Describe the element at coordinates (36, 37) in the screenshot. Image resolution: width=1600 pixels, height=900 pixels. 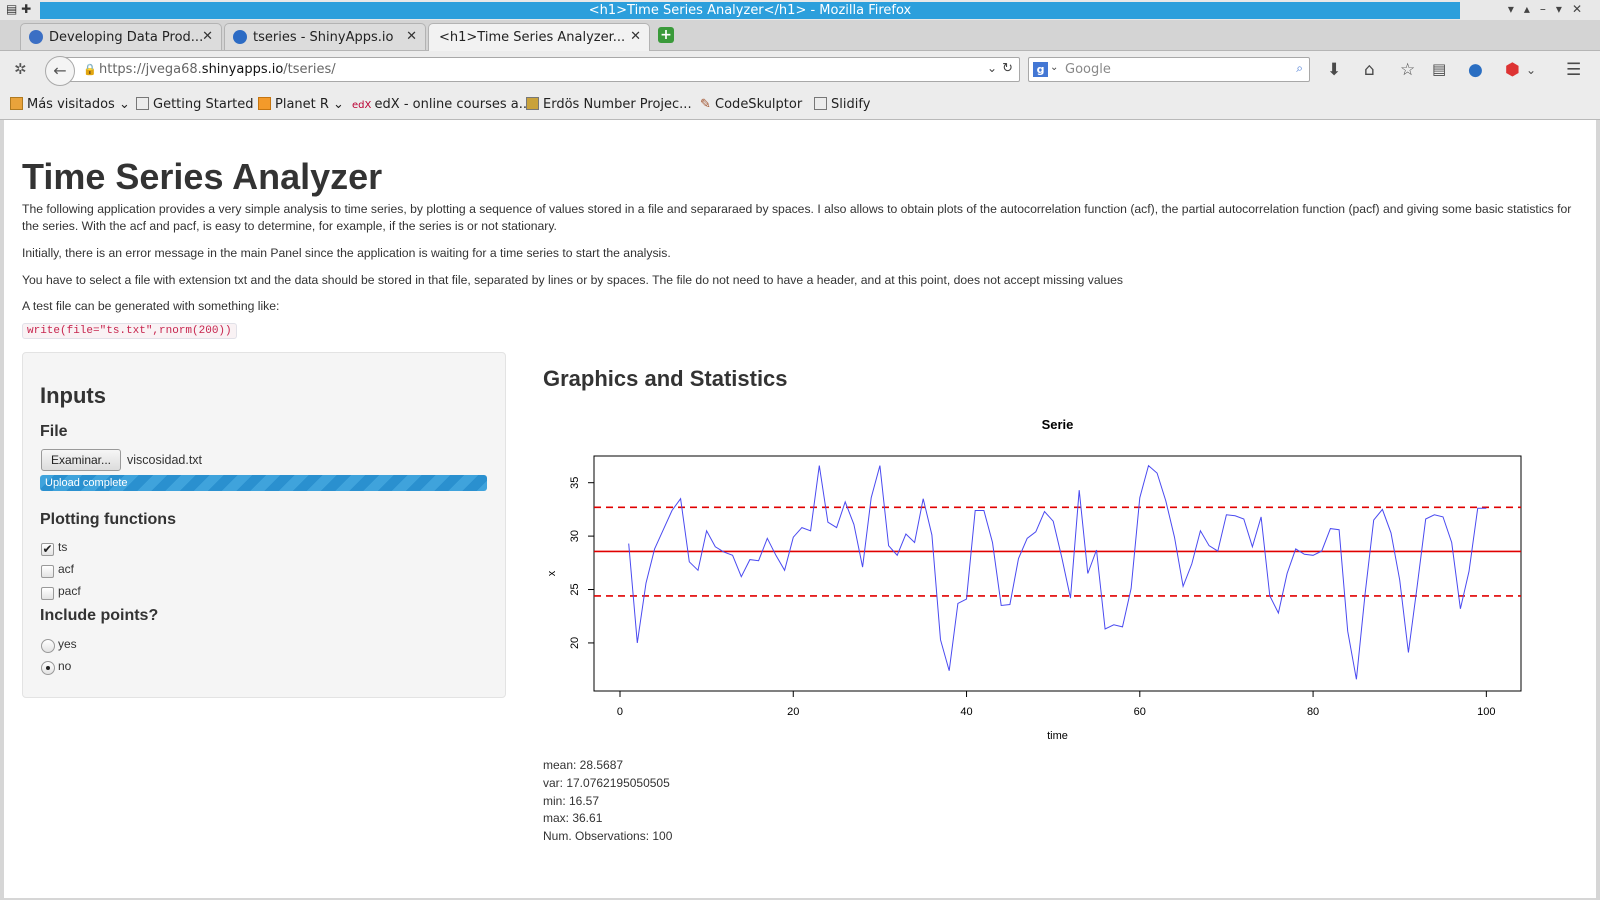
I see `chrome-icon` at that location.